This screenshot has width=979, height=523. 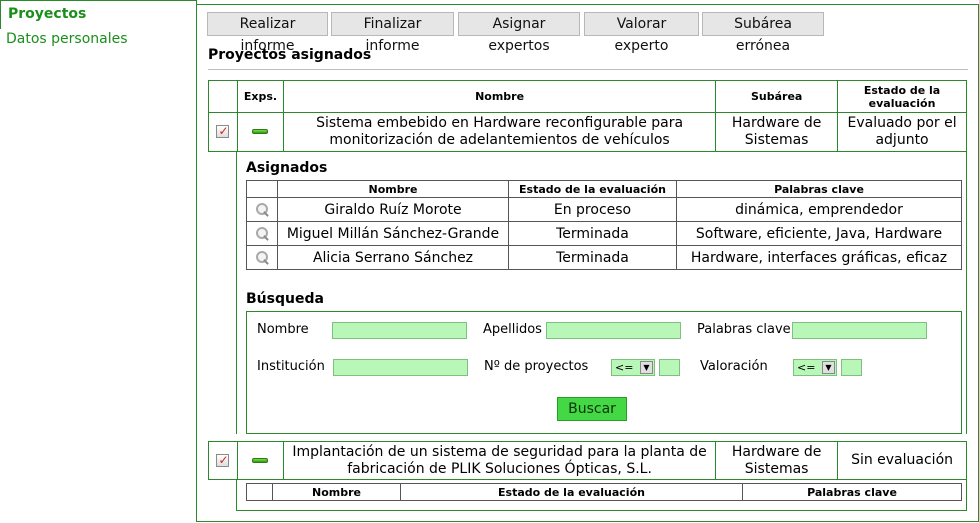 What do you see at coordinates (399, 330) in the screenshot?
I see `nombre-input` at bounding box center [399, 330].